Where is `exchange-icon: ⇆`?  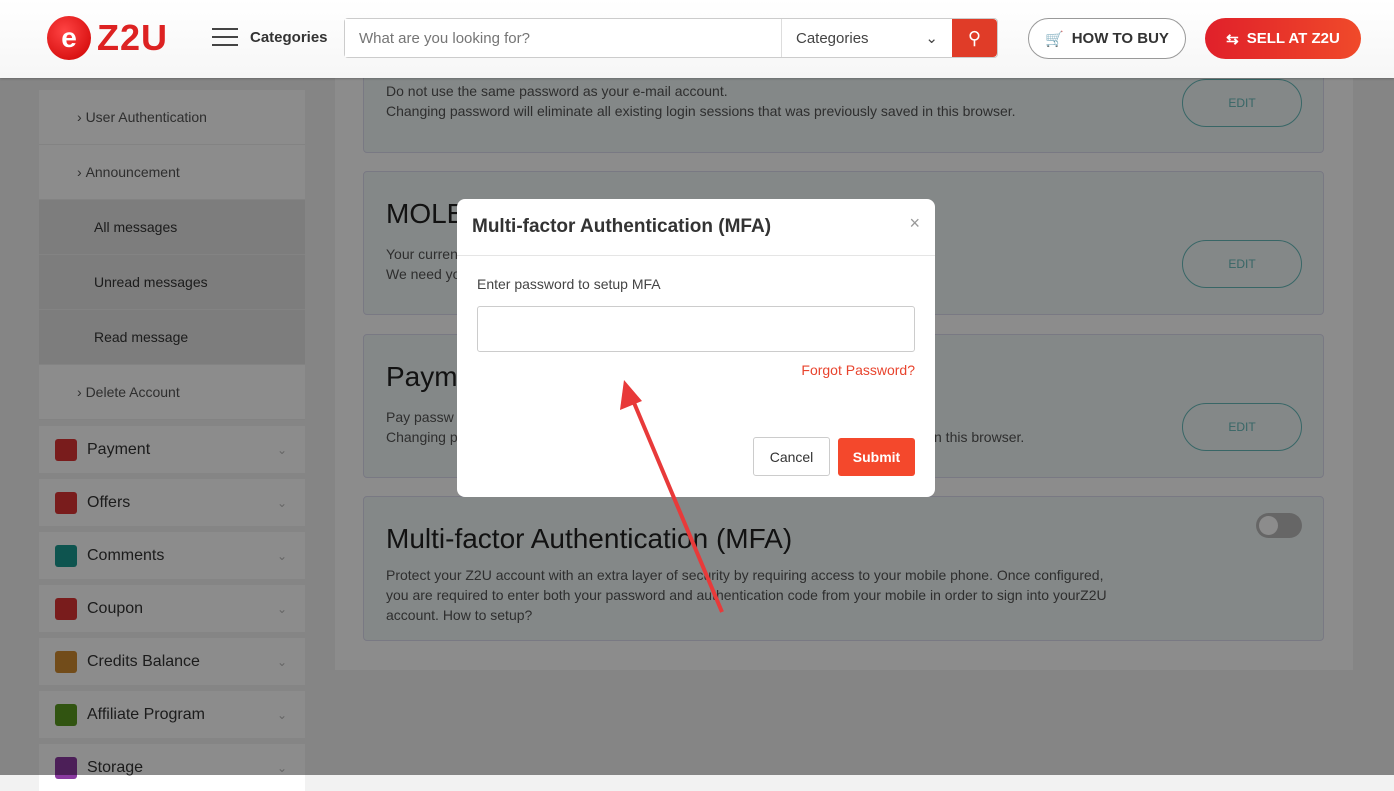 exchange-icon: ⇆ is located at coordinates (1232, 39).